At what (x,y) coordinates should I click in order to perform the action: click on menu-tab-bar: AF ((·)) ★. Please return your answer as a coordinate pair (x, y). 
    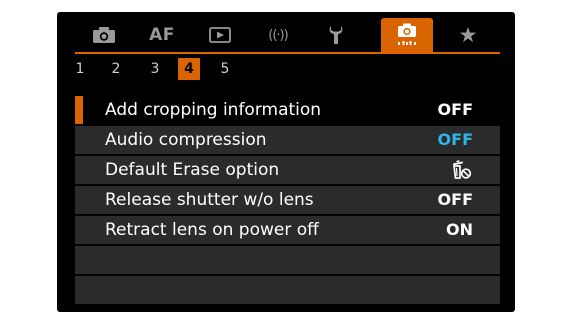
    Looking at the image, I should click on (287, 35).